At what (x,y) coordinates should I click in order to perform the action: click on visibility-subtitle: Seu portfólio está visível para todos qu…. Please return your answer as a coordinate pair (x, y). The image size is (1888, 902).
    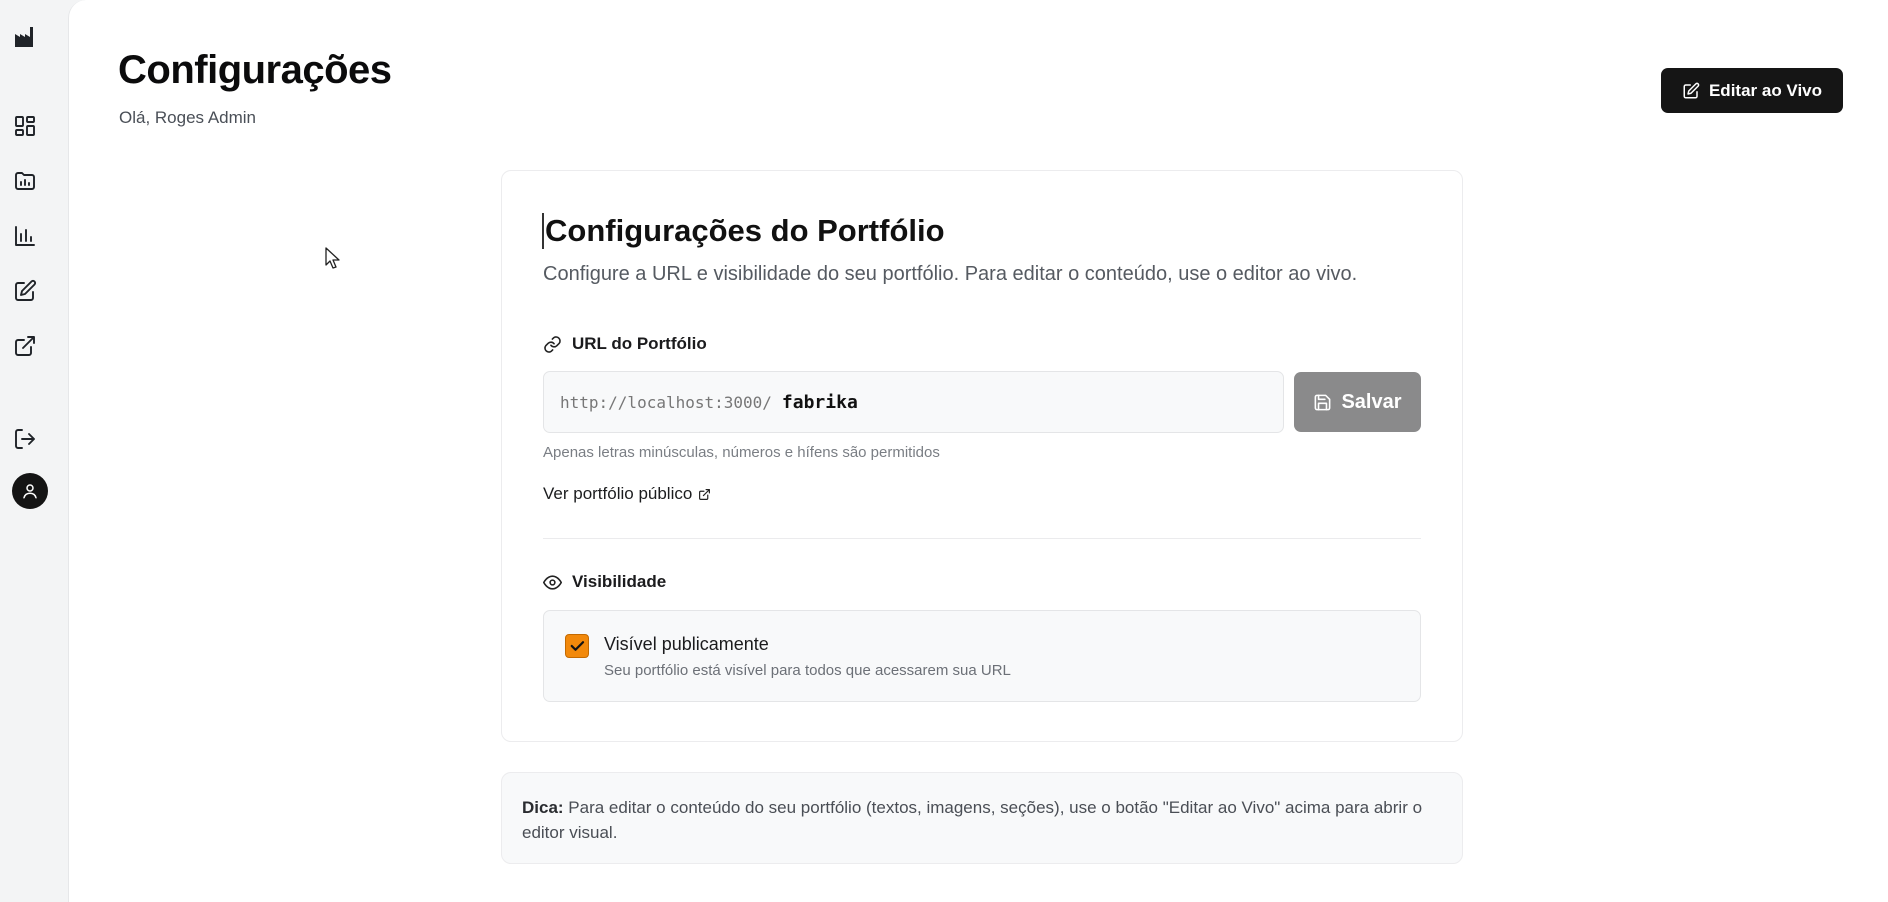
    Looking at the image, I should click on (807, 670).